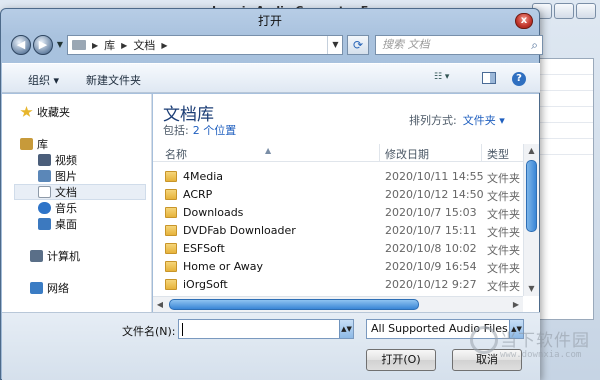 This screenshot has width=600, height=380. Describe the element at coordinates (524, 21) in the screenshot. I see `dialog-close-button: x` at that location.